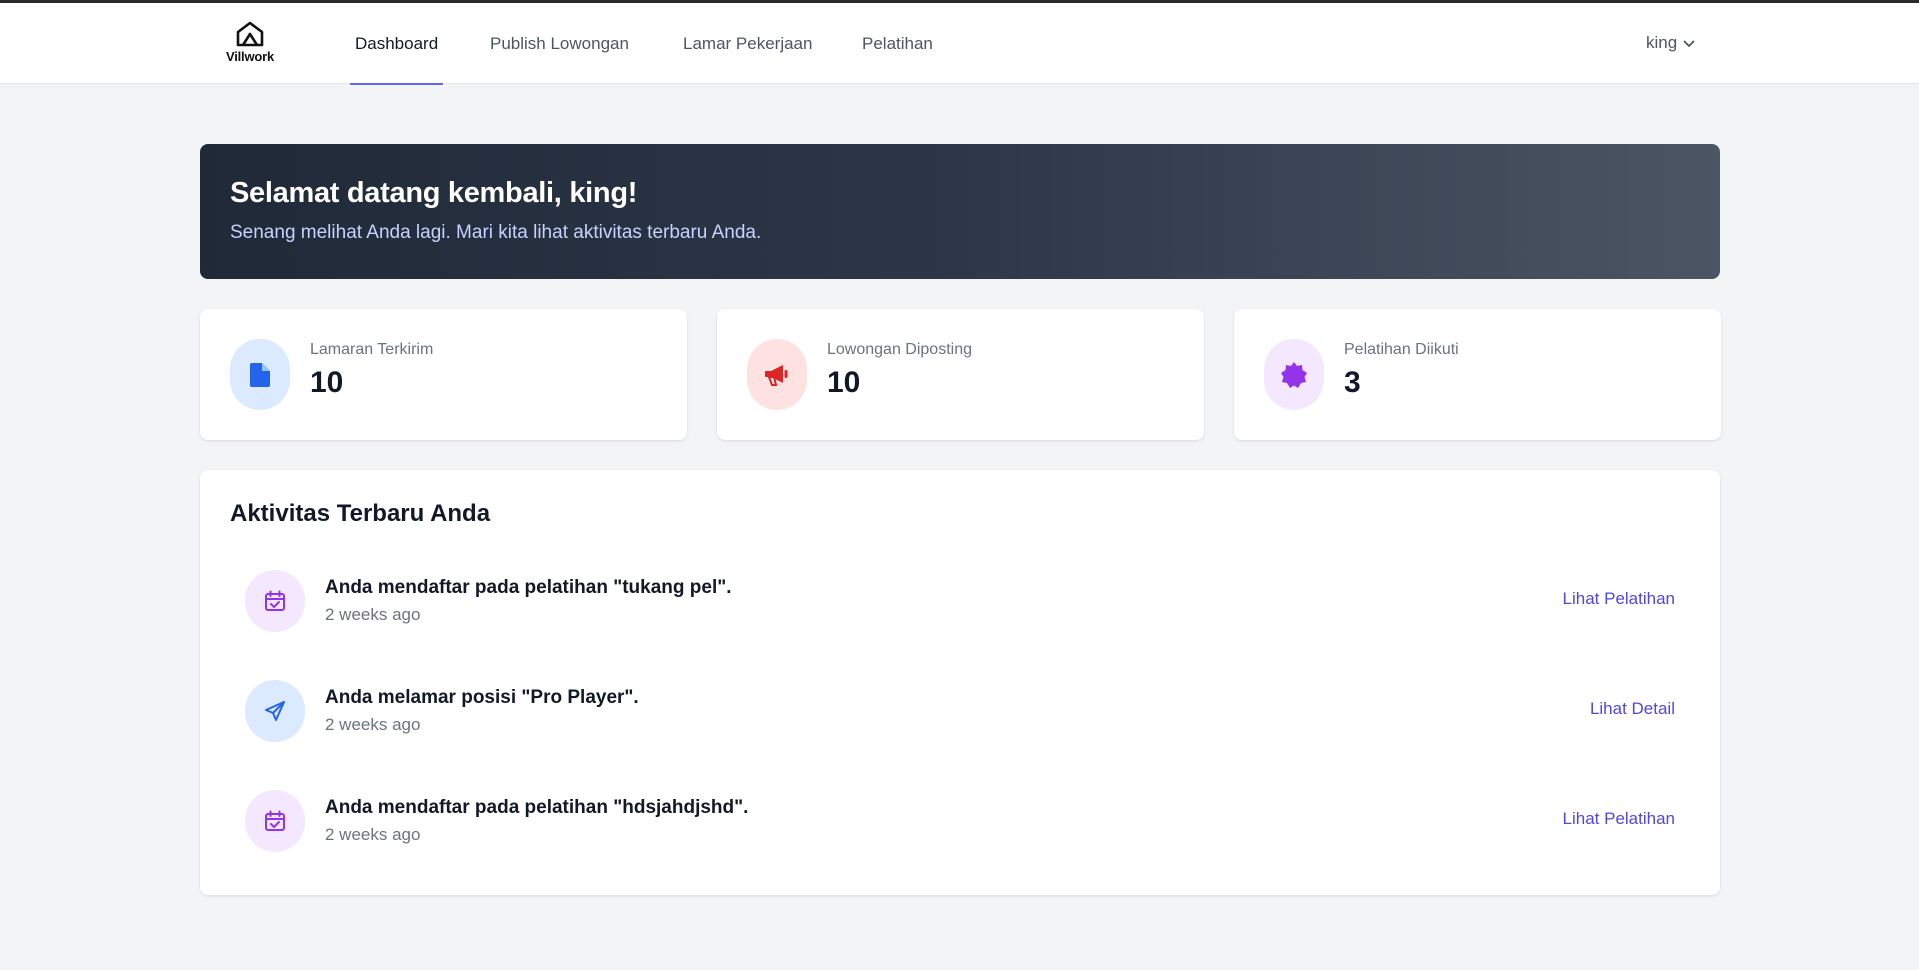  What do you see at coordinates (372, 349) in the screenshot?
I see `stat-label: Lamaran Terkirim` at bounding box center [372, 349].